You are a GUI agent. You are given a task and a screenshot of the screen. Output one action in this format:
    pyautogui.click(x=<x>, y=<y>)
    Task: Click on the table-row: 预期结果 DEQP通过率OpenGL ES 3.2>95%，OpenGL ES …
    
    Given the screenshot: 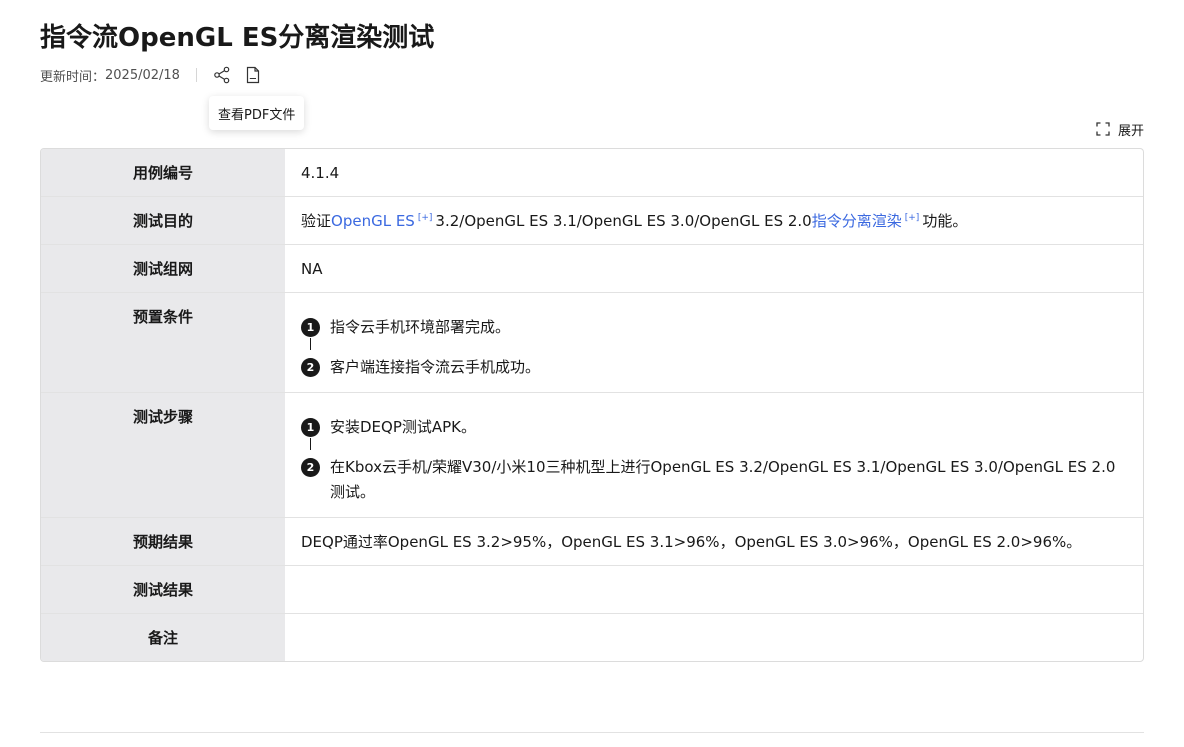 What is the action you would take?
    pyautogui.click(x=592, y=541)
    